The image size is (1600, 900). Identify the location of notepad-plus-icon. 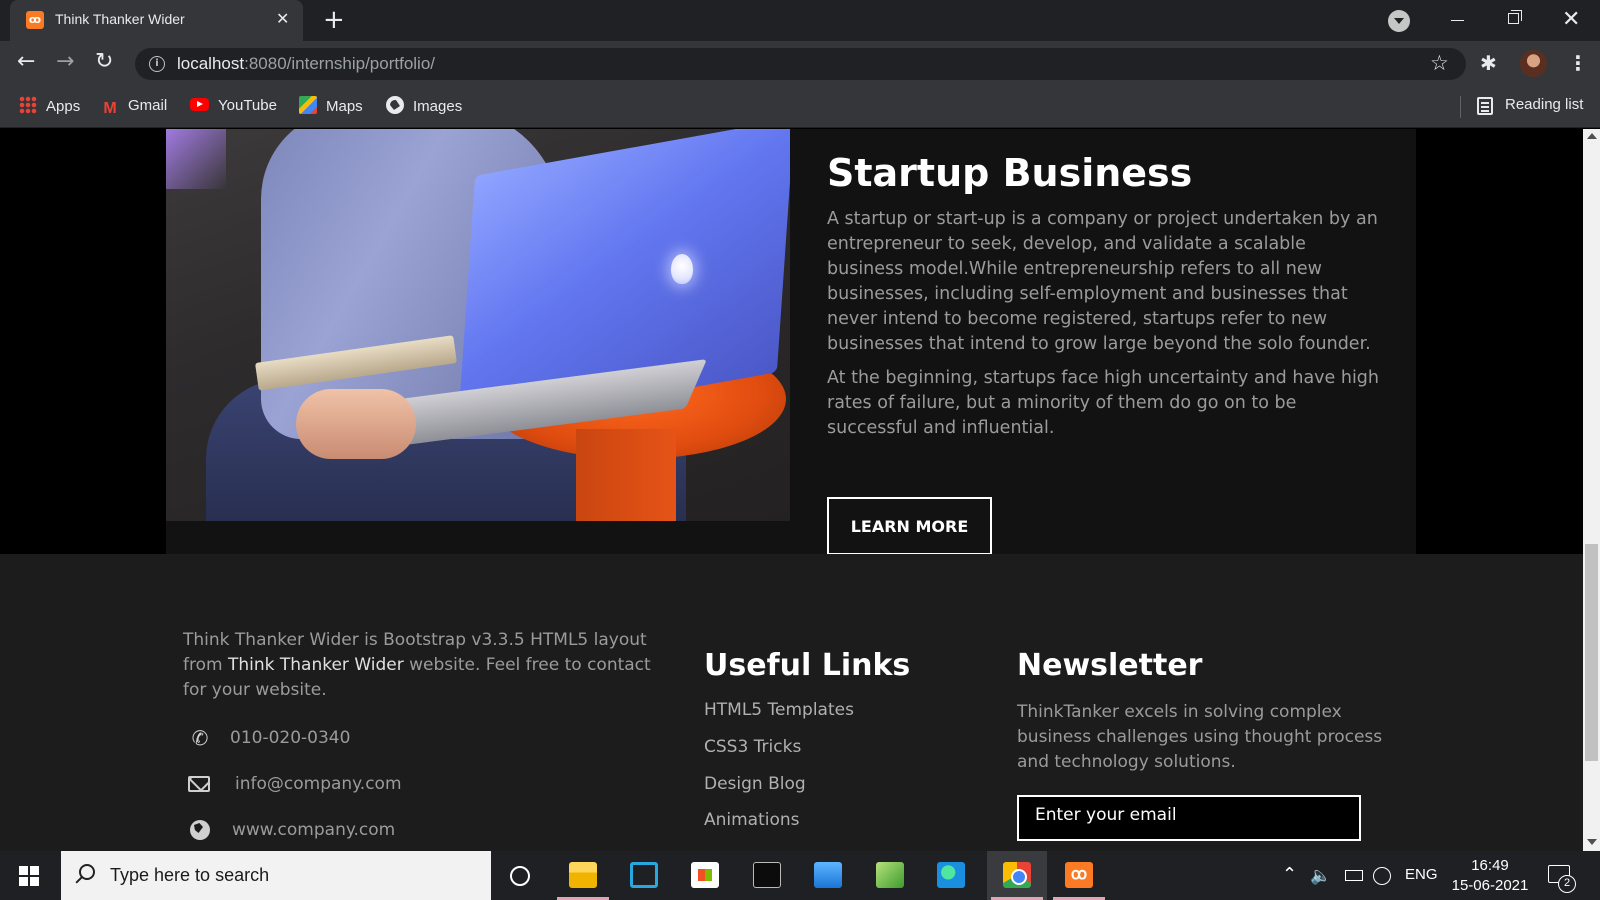
(890, 875).